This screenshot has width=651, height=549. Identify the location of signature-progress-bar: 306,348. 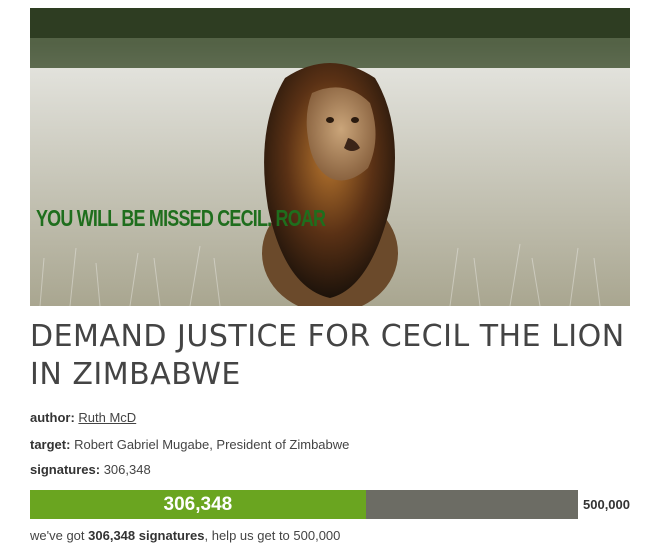
(304, 504).